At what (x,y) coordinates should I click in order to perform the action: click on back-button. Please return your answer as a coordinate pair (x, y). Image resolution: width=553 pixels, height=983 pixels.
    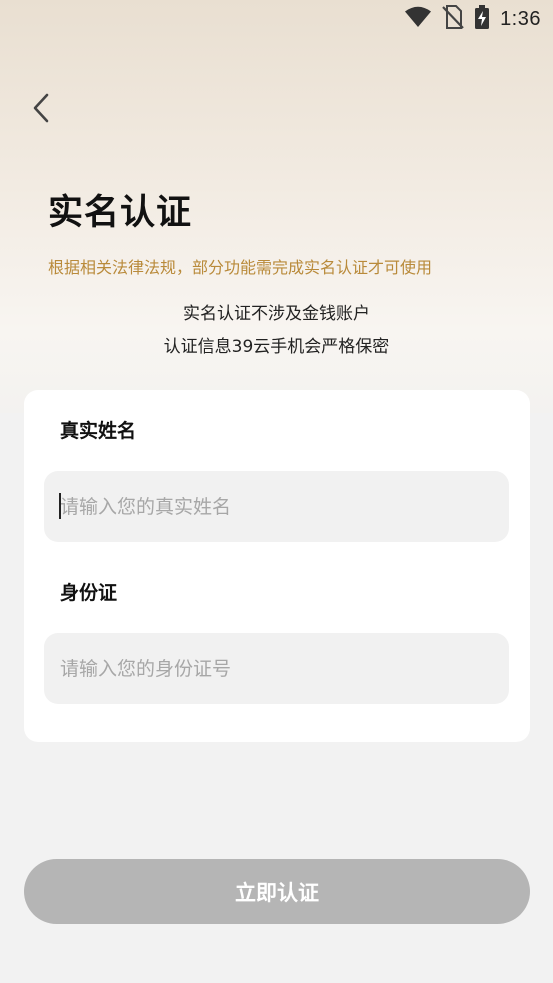
    Looking at the image, I should click on (41, 110).